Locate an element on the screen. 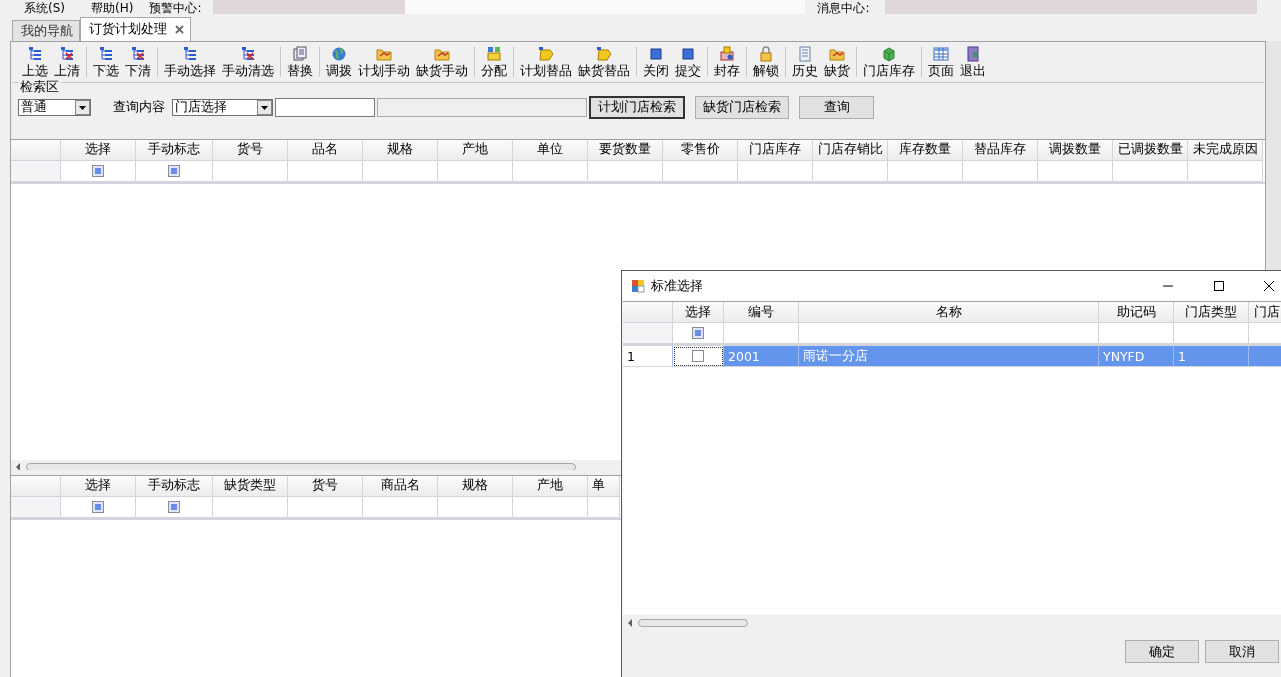  toolbar-button: 门店库存 is located at coordinates (889, 62).